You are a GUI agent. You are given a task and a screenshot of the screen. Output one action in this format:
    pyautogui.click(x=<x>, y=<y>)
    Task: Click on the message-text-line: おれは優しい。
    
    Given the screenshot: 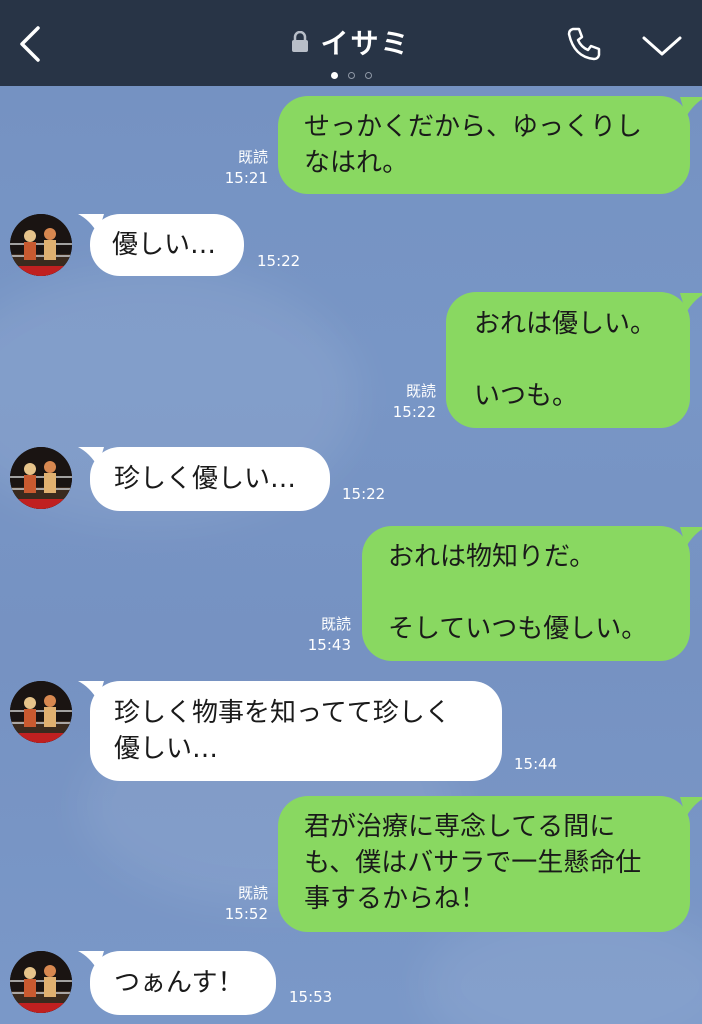 What is the action you would take?
    pyautogui.click(x=565, y=324)
    